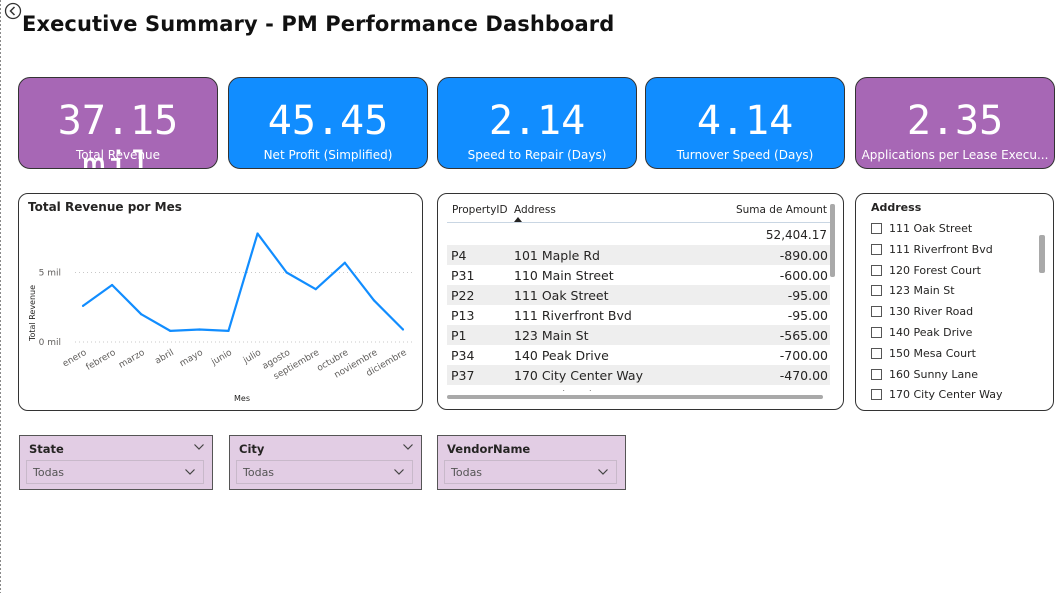 The image size is (1059, 593). What do you see at coordinates (931, 228) in the screenshot?
I see `address-option-label: 111 Oak Street` at bounding box center [931, 228].